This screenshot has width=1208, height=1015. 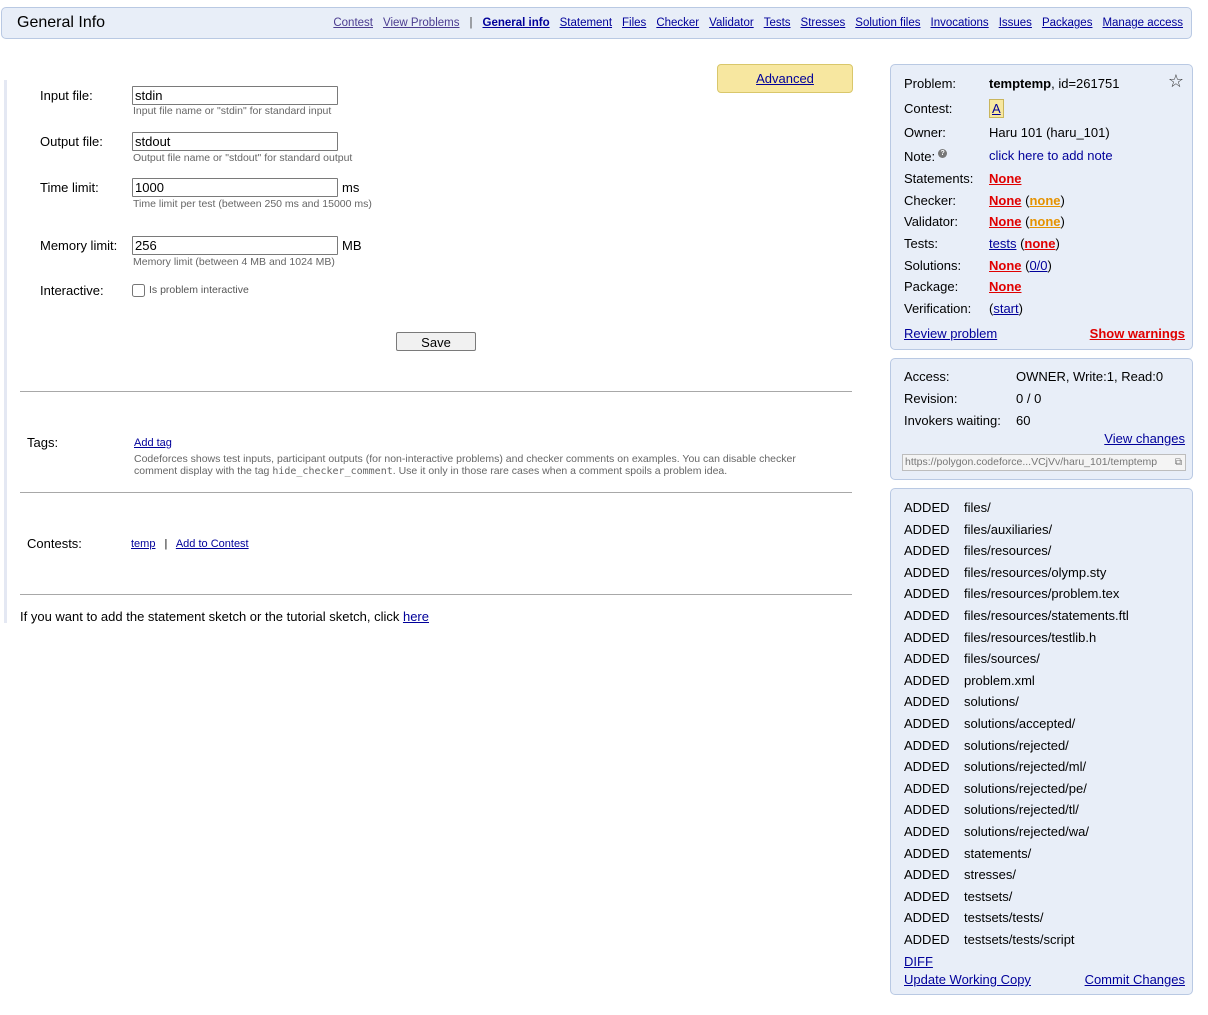 I want to click on advanced-button-label: Advanced, so click(x=785, y=78).